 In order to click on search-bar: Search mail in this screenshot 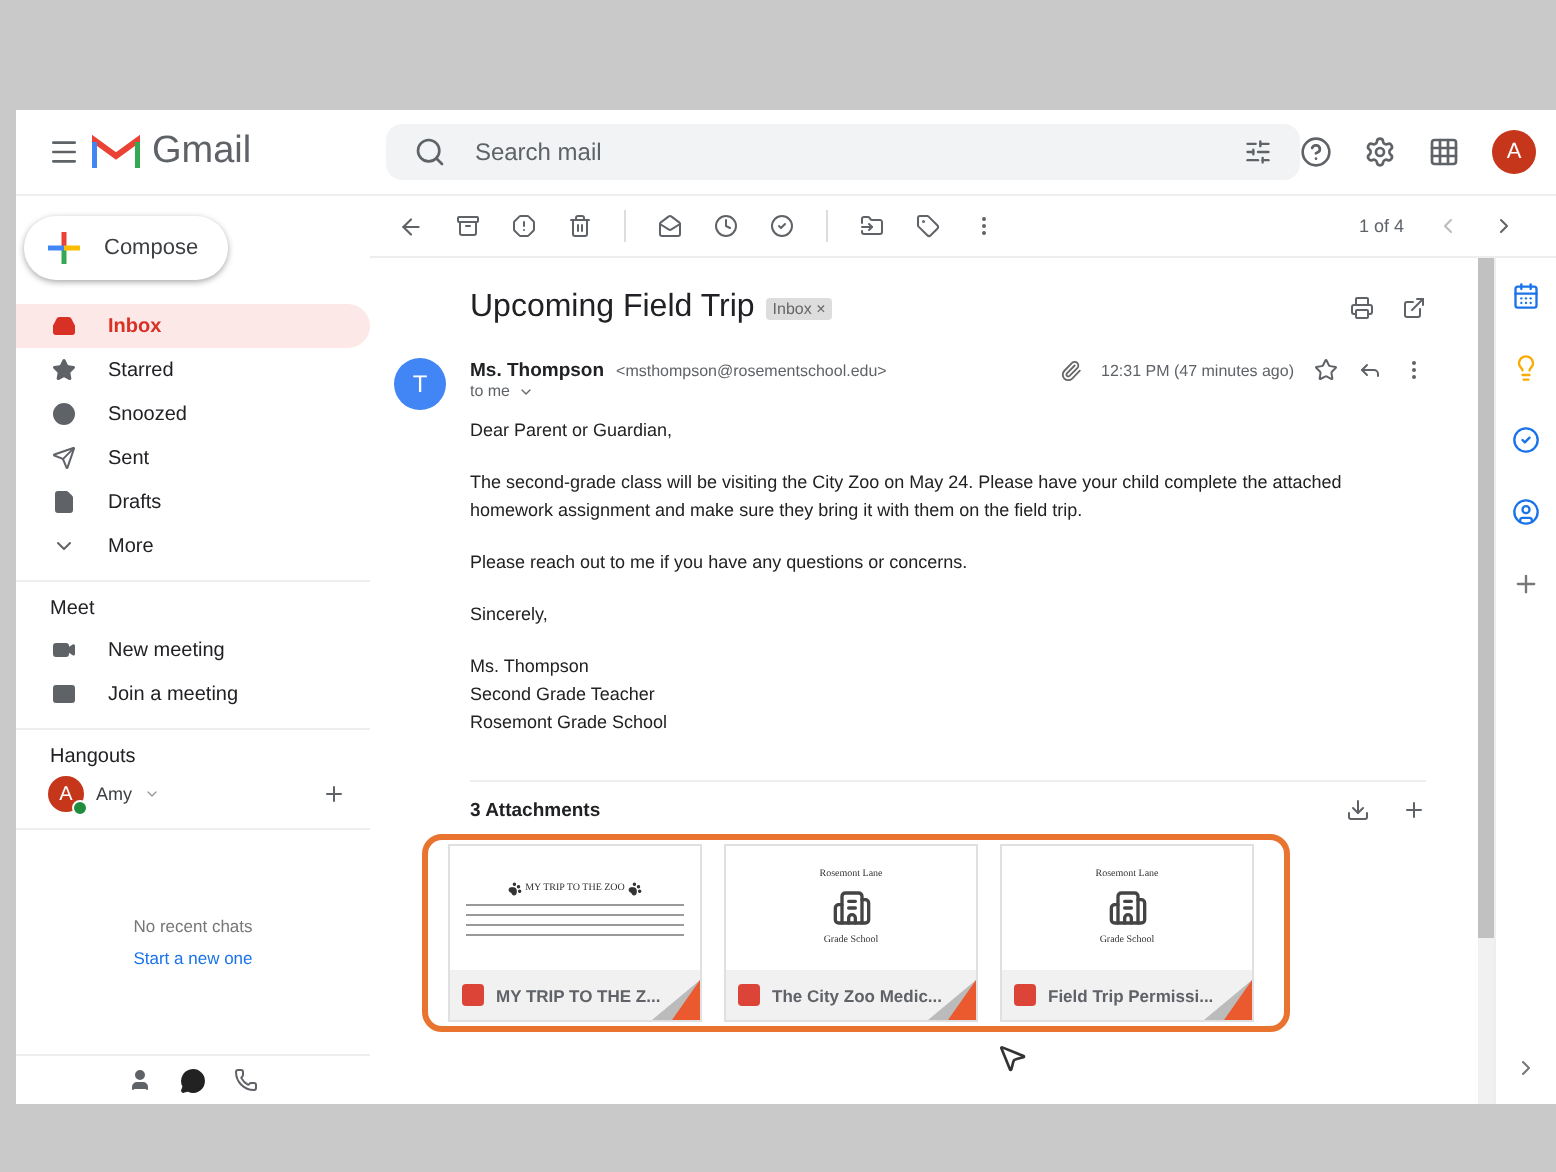, I will do `click(843, 152)`.